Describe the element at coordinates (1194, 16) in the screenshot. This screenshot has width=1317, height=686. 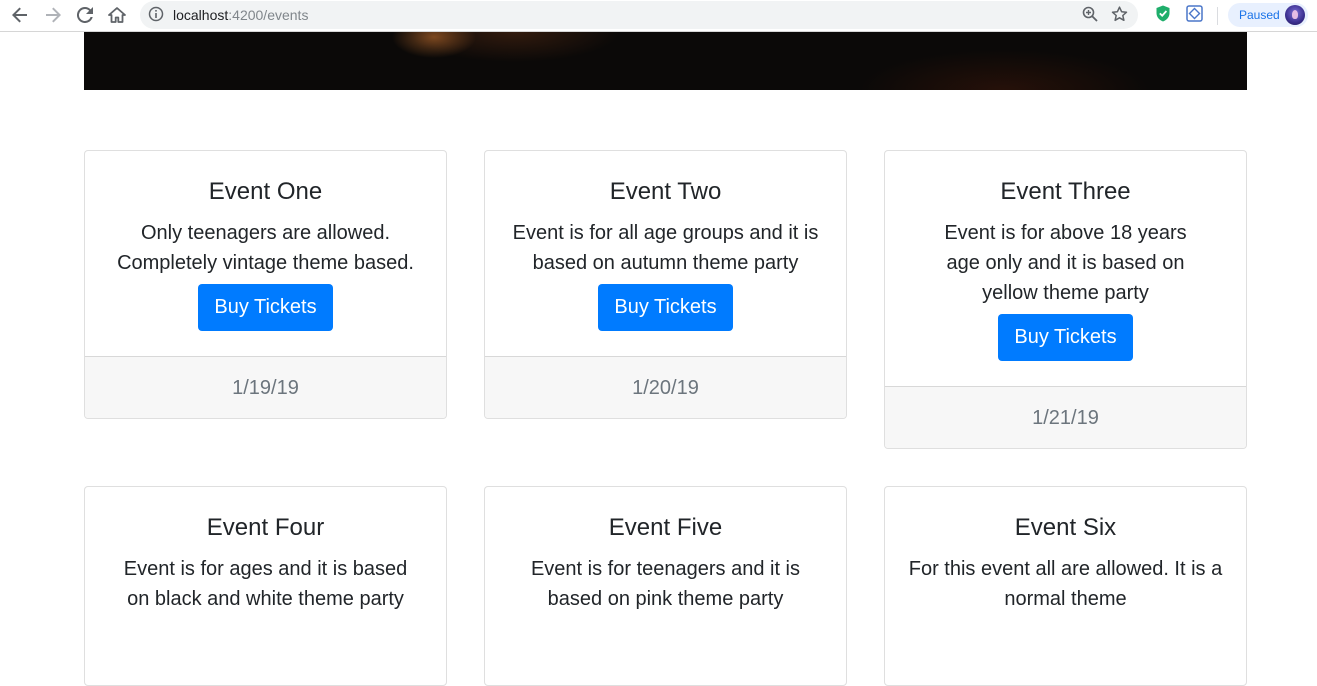
I see `extension-icon` at that location.